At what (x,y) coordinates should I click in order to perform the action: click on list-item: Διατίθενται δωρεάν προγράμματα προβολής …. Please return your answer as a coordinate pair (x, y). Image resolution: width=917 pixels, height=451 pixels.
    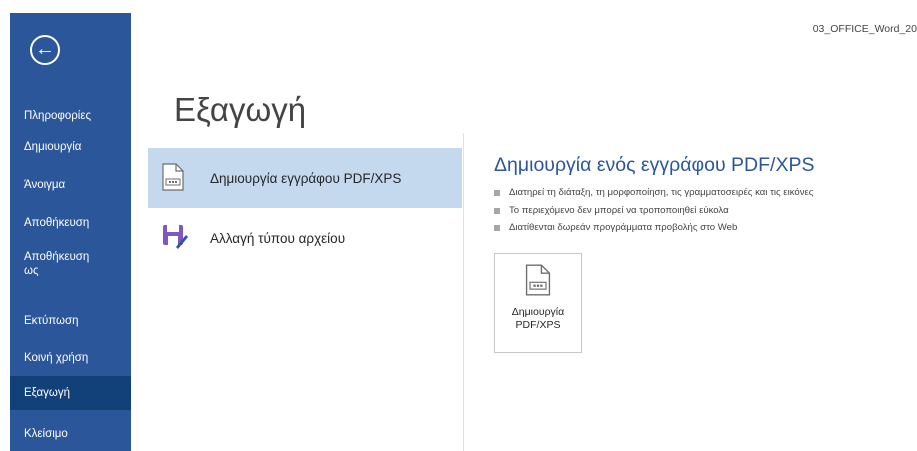
    Looking at the image, I should click on (653, 231).